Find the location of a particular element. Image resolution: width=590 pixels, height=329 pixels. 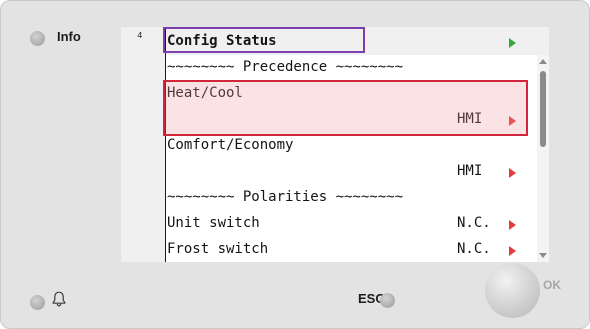

ok-knob is located at coordinates (512, 290).